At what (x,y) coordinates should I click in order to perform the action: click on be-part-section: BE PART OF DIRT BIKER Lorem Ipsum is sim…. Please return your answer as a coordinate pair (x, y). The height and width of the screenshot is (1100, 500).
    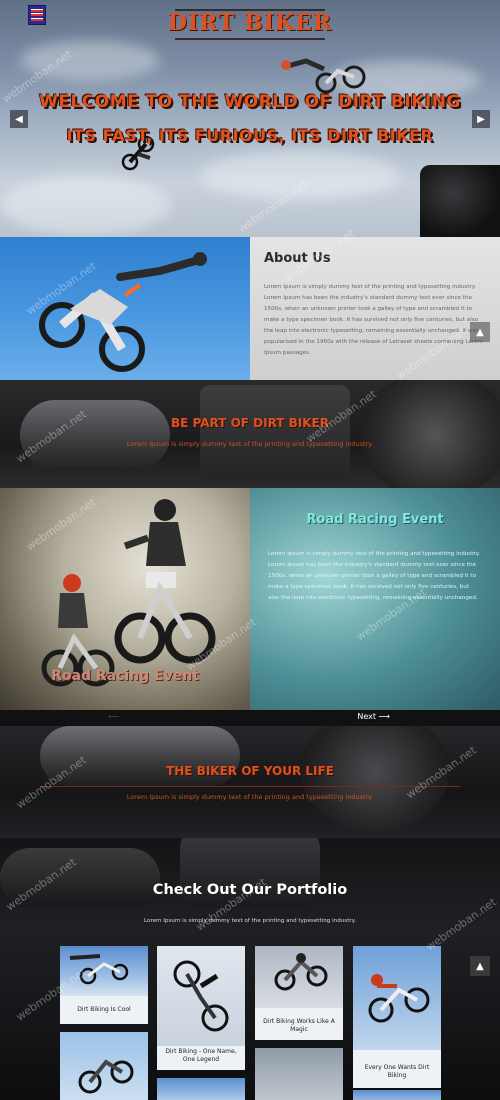
    Looking at the image, I should click on (250, 434).